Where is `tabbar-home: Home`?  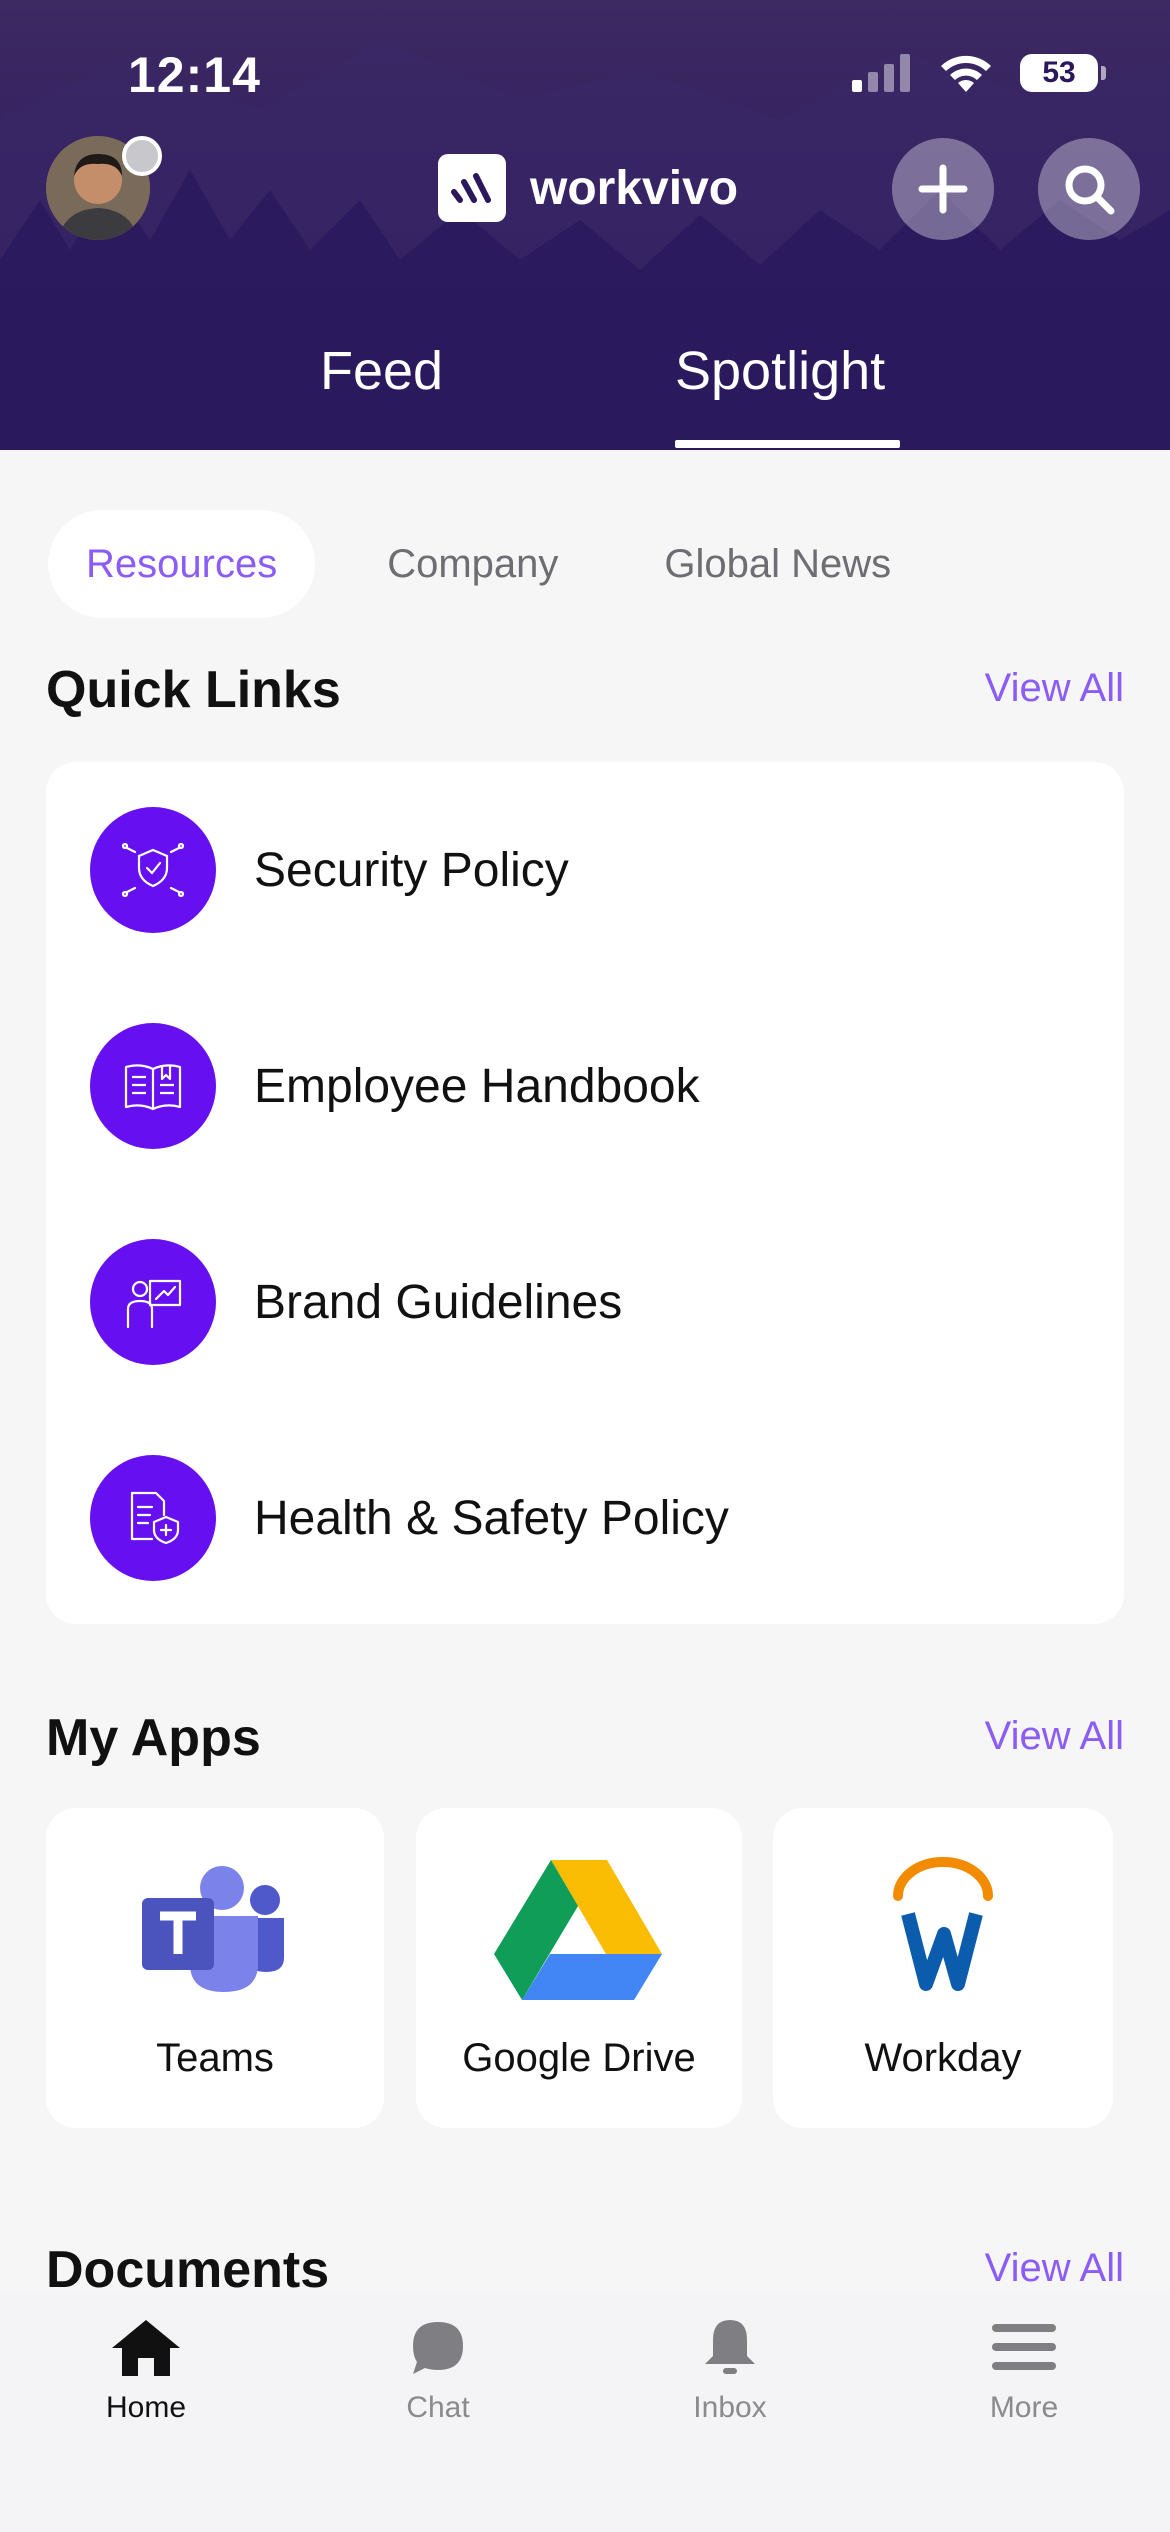
tabbar-home: Home is located at coordinates (146, 2370).